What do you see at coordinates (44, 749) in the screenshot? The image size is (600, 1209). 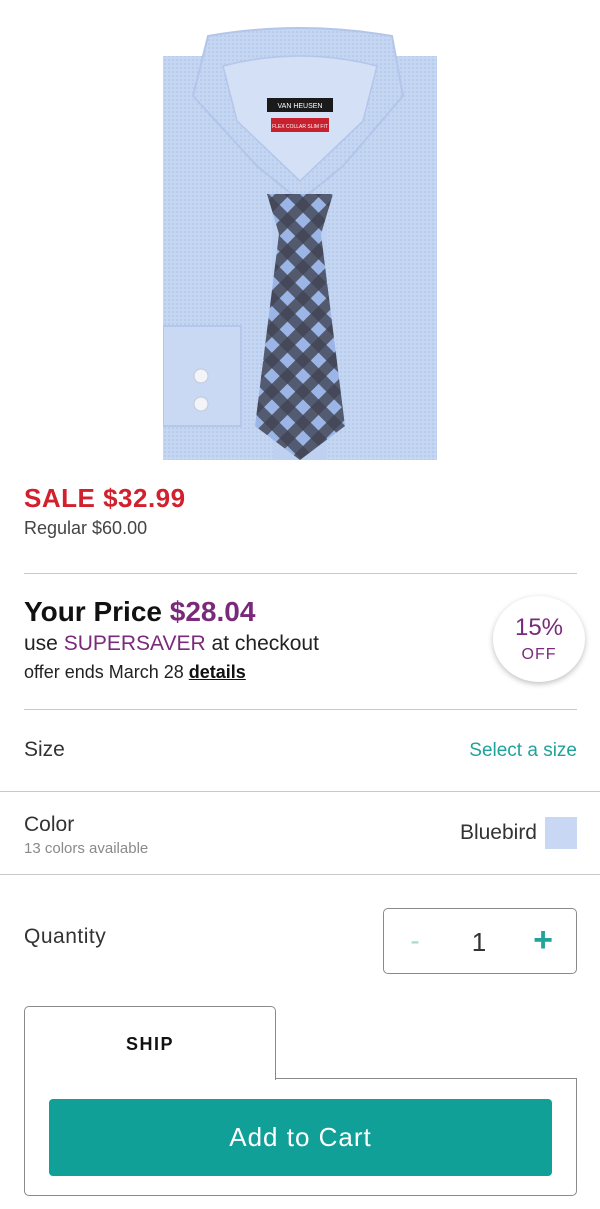 I see `size-label: Size` at bounding box center [44, 749].